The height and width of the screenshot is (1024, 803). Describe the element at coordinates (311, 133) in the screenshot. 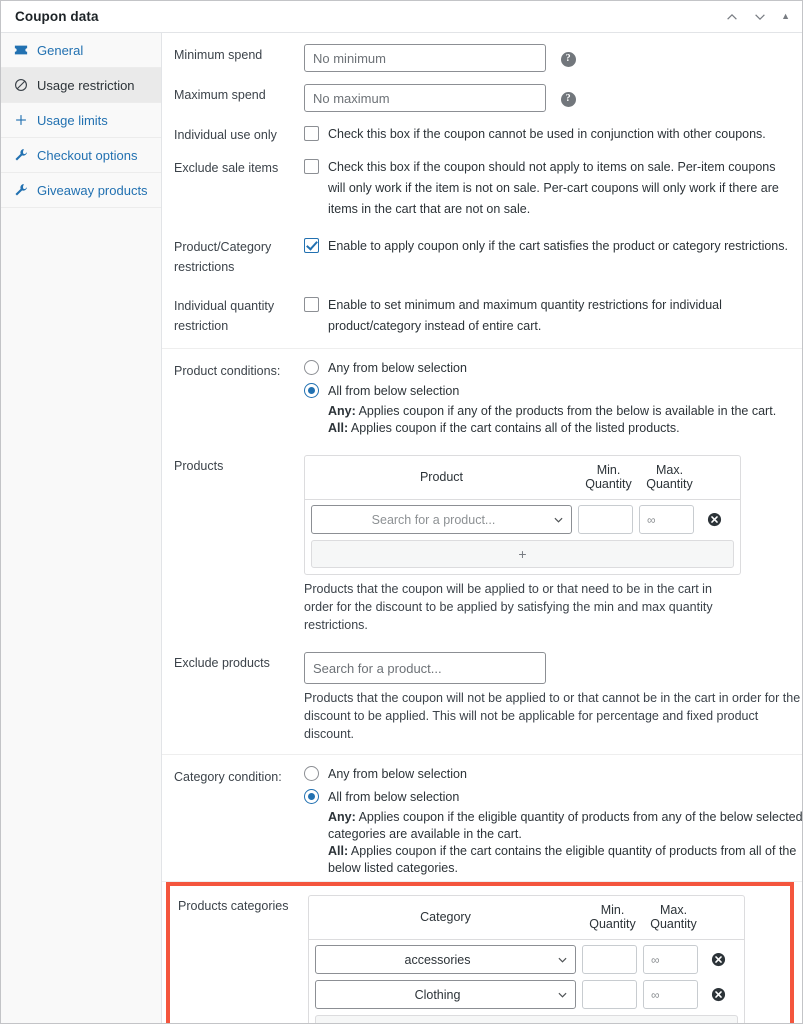

I see `individual-use-checkbox` at that location.